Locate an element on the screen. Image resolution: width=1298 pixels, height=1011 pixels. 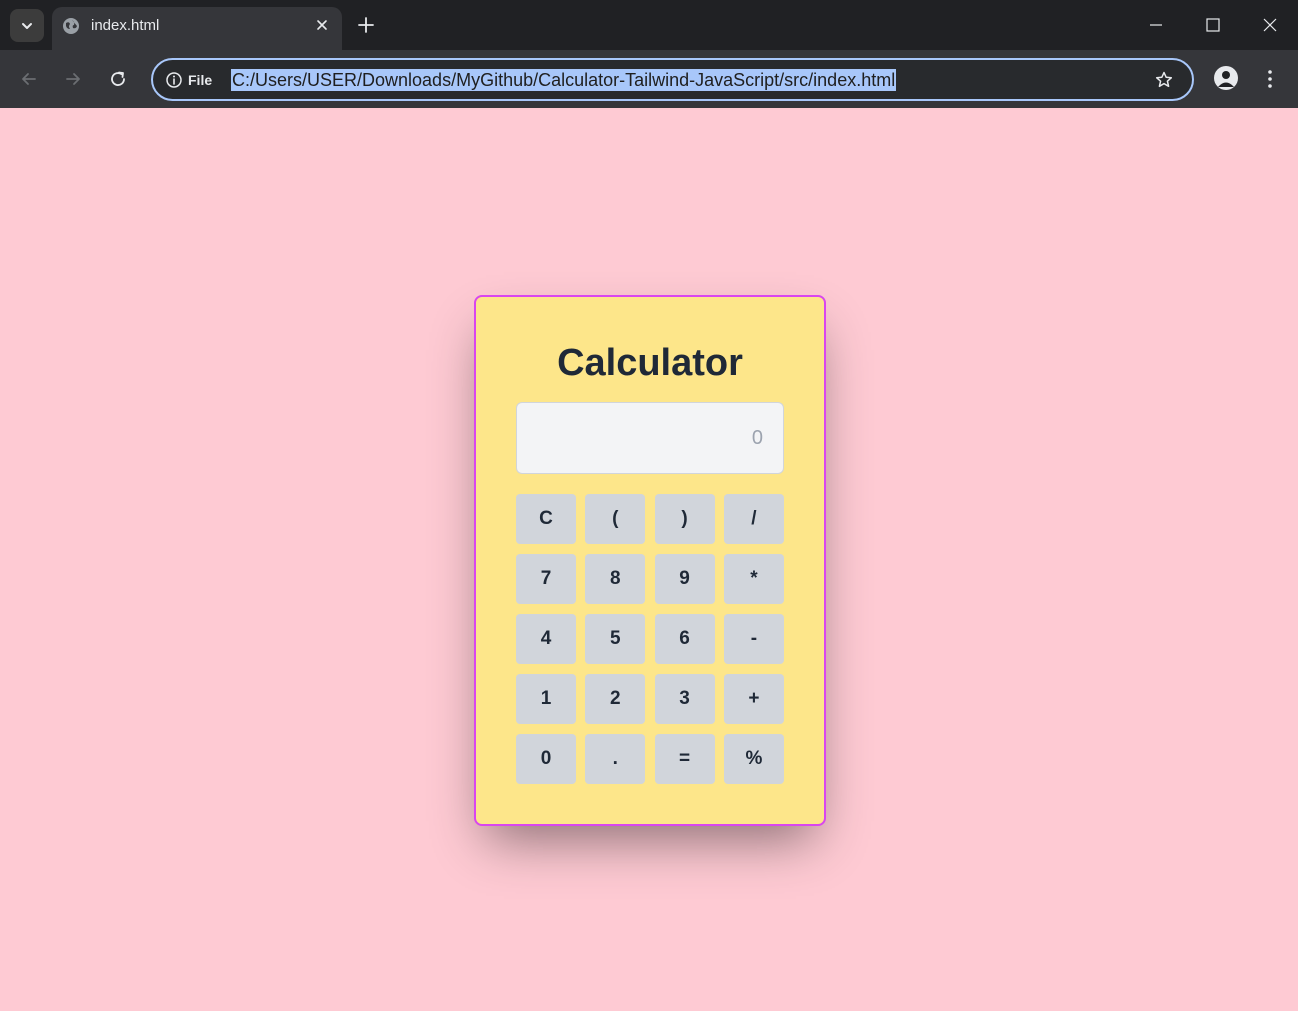
window-close-icon is located at coordinates (1270, 25).